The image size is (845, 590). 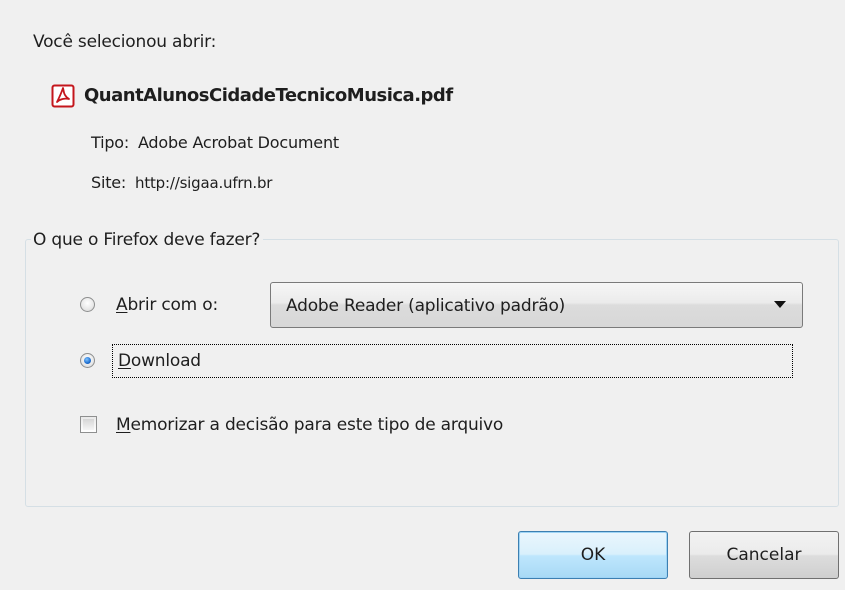 I want to click on cancel-button: Cancelar, so click(x=764, y=555).